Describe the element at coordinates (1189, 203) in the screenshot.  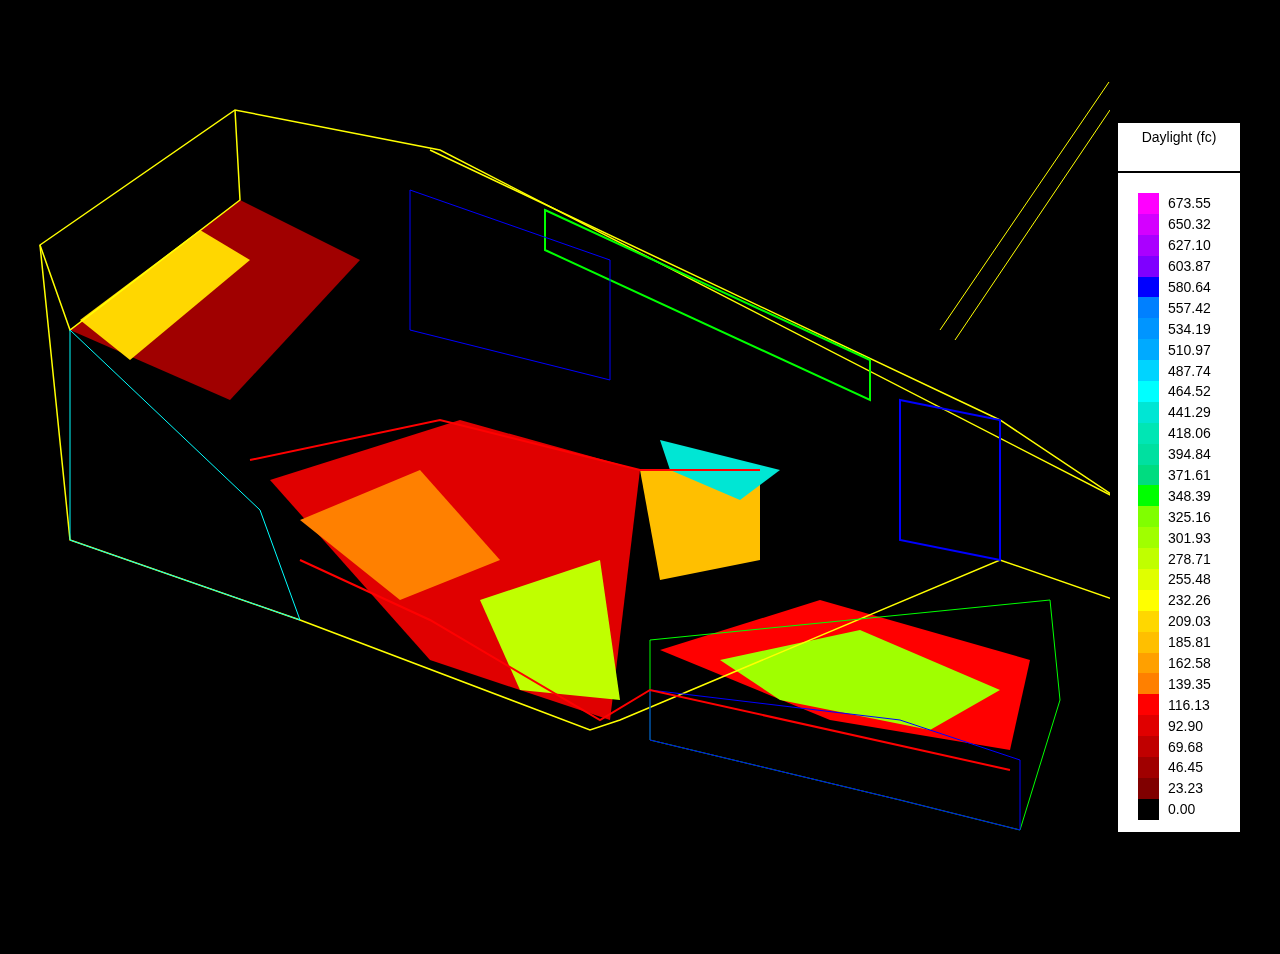
I see `legend-value: 673.55` at that location.